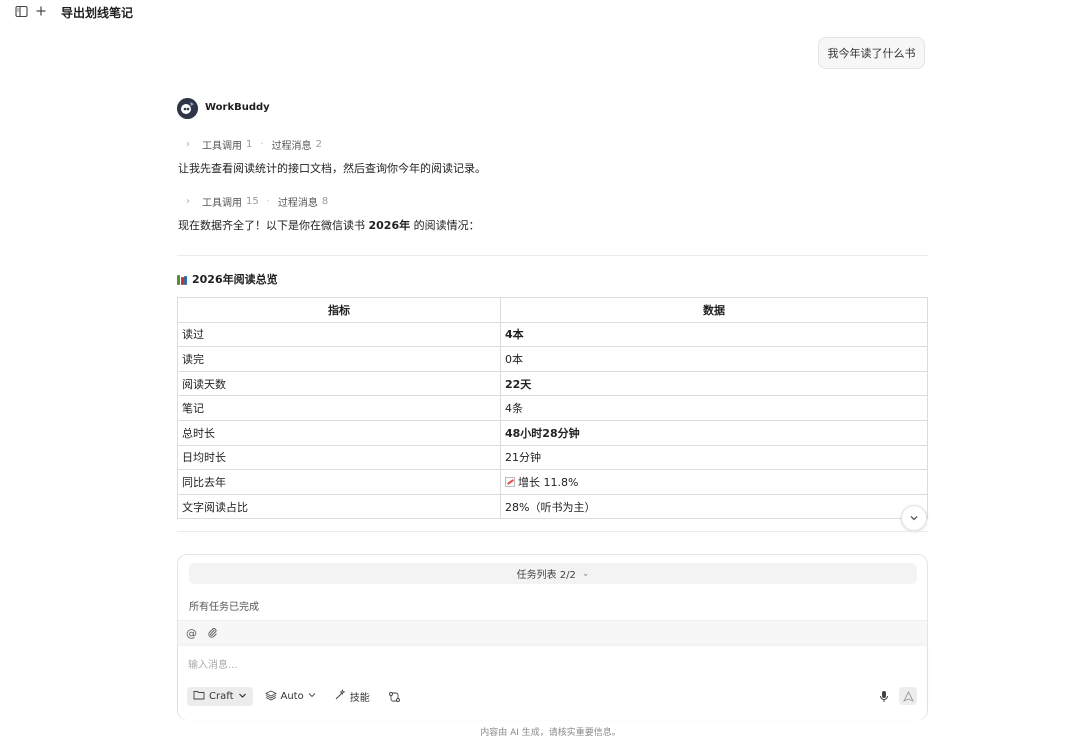 Image resolution: width=1080 pixels, height=748 pixels. I want to click on assistant-message-2: 现在数据齐全了！以下是你在微信读书 2026年 的阅读情况：, so click(329, 225).